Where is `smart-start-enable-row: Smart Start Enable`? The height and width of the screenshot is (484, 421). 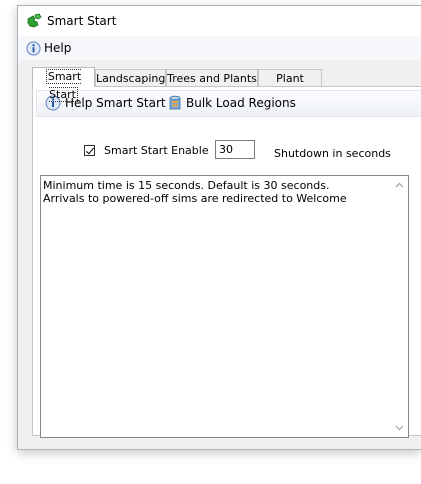
smart-start-enable-row: Smart Start Enable is located at coordinates (146, 150).